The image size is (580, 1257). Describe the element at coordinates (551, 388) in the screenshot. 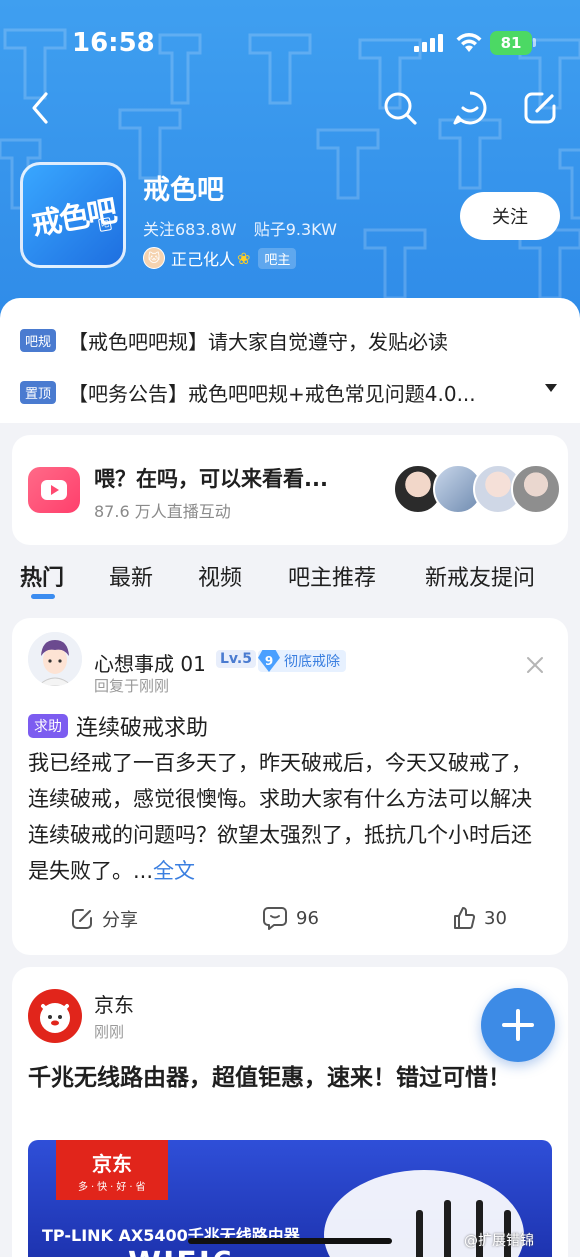

I see `chevron-down-icon` at that location.